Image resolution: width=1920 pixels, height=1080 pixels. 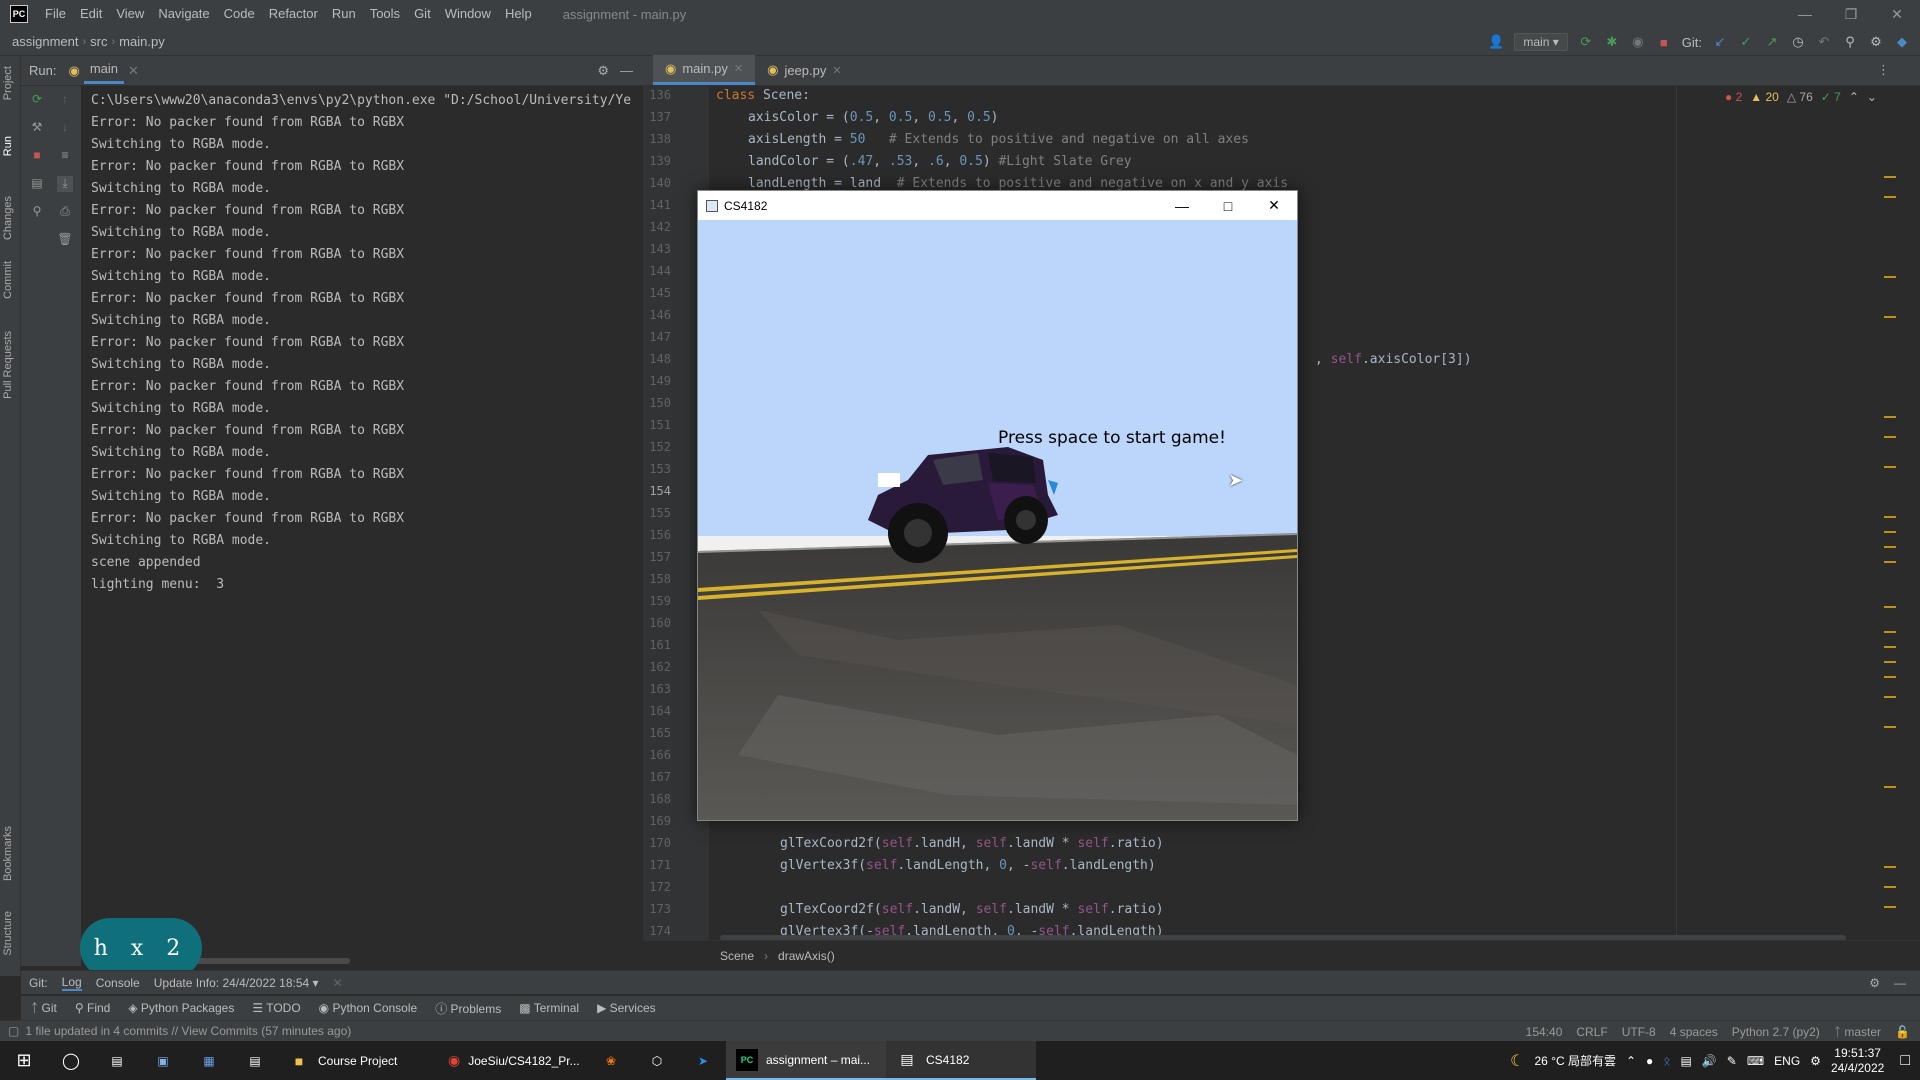 What do you see at coordinates (368, 1008) in the screenshot?
I see `tool-tab-python-console: ◉ Python Console` at bounding box center [368, 1008].